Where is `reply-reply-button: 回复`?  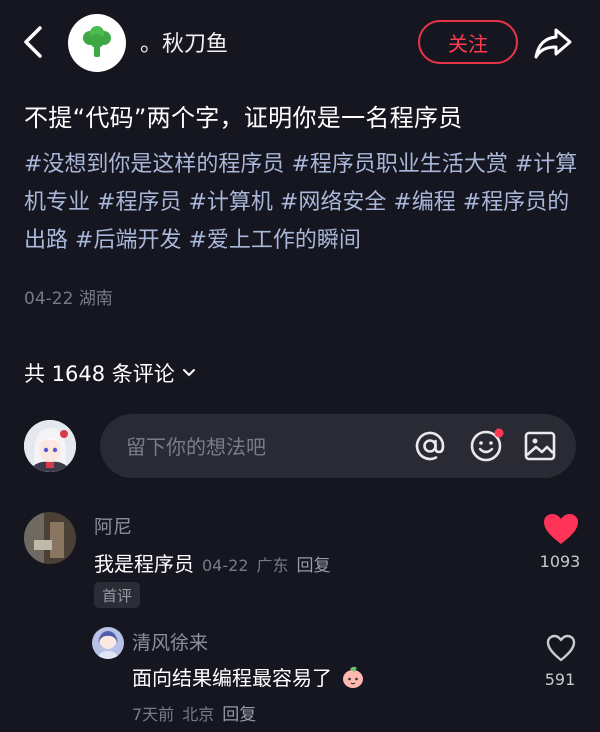 reply-reply-button: 回复 is located at coordinates (239, 712).